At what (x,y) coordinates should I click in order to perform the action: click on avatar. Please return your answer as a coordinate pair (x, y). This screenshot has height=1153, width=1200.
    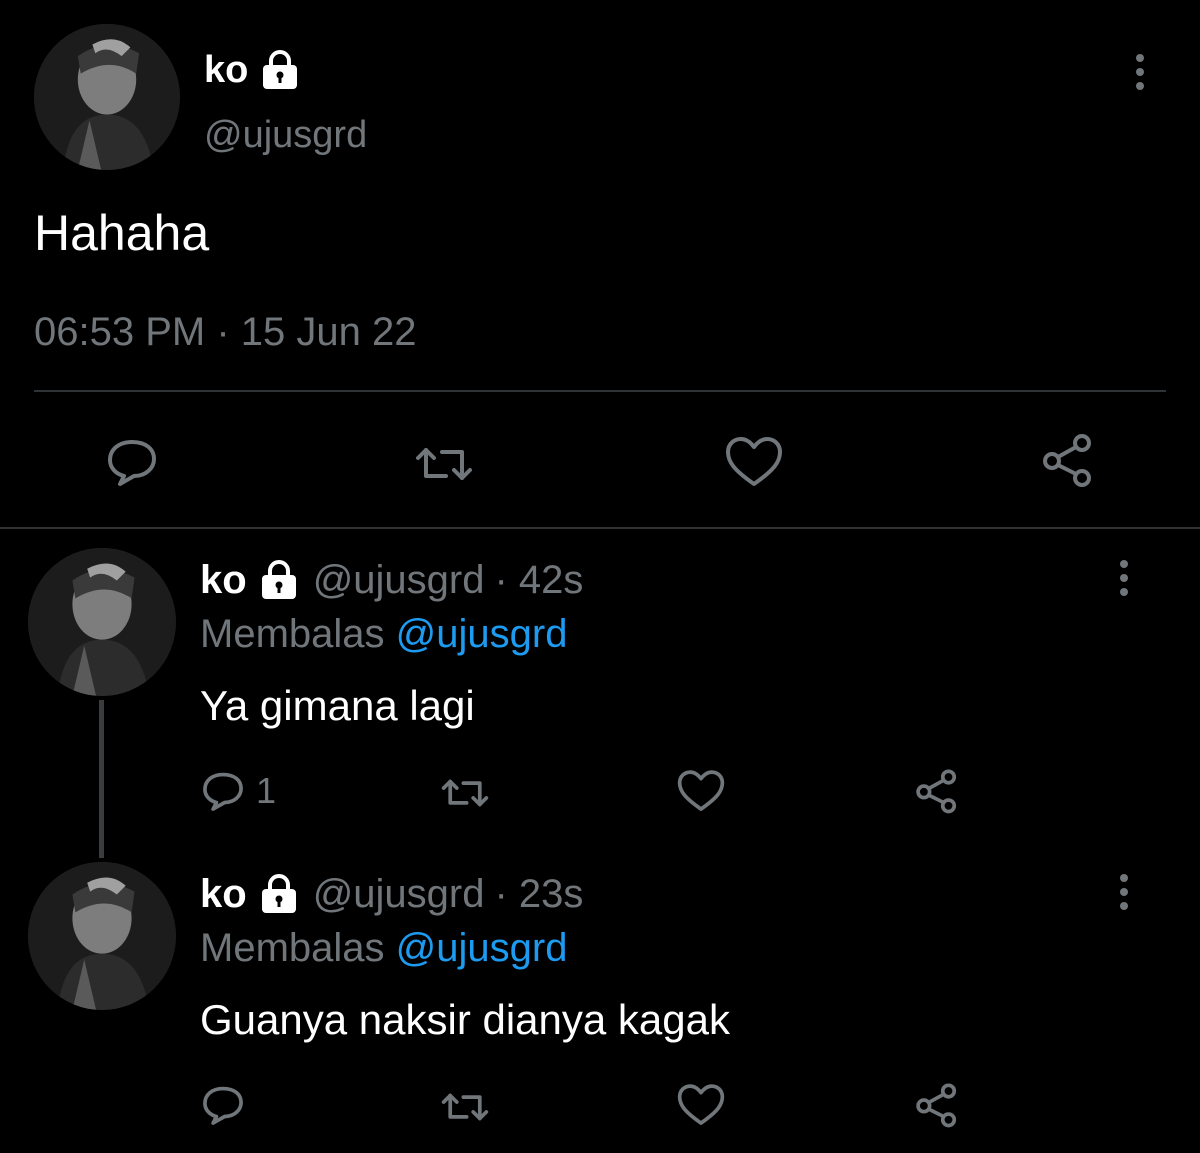
    Looking at the image, I should click on (107, 97).